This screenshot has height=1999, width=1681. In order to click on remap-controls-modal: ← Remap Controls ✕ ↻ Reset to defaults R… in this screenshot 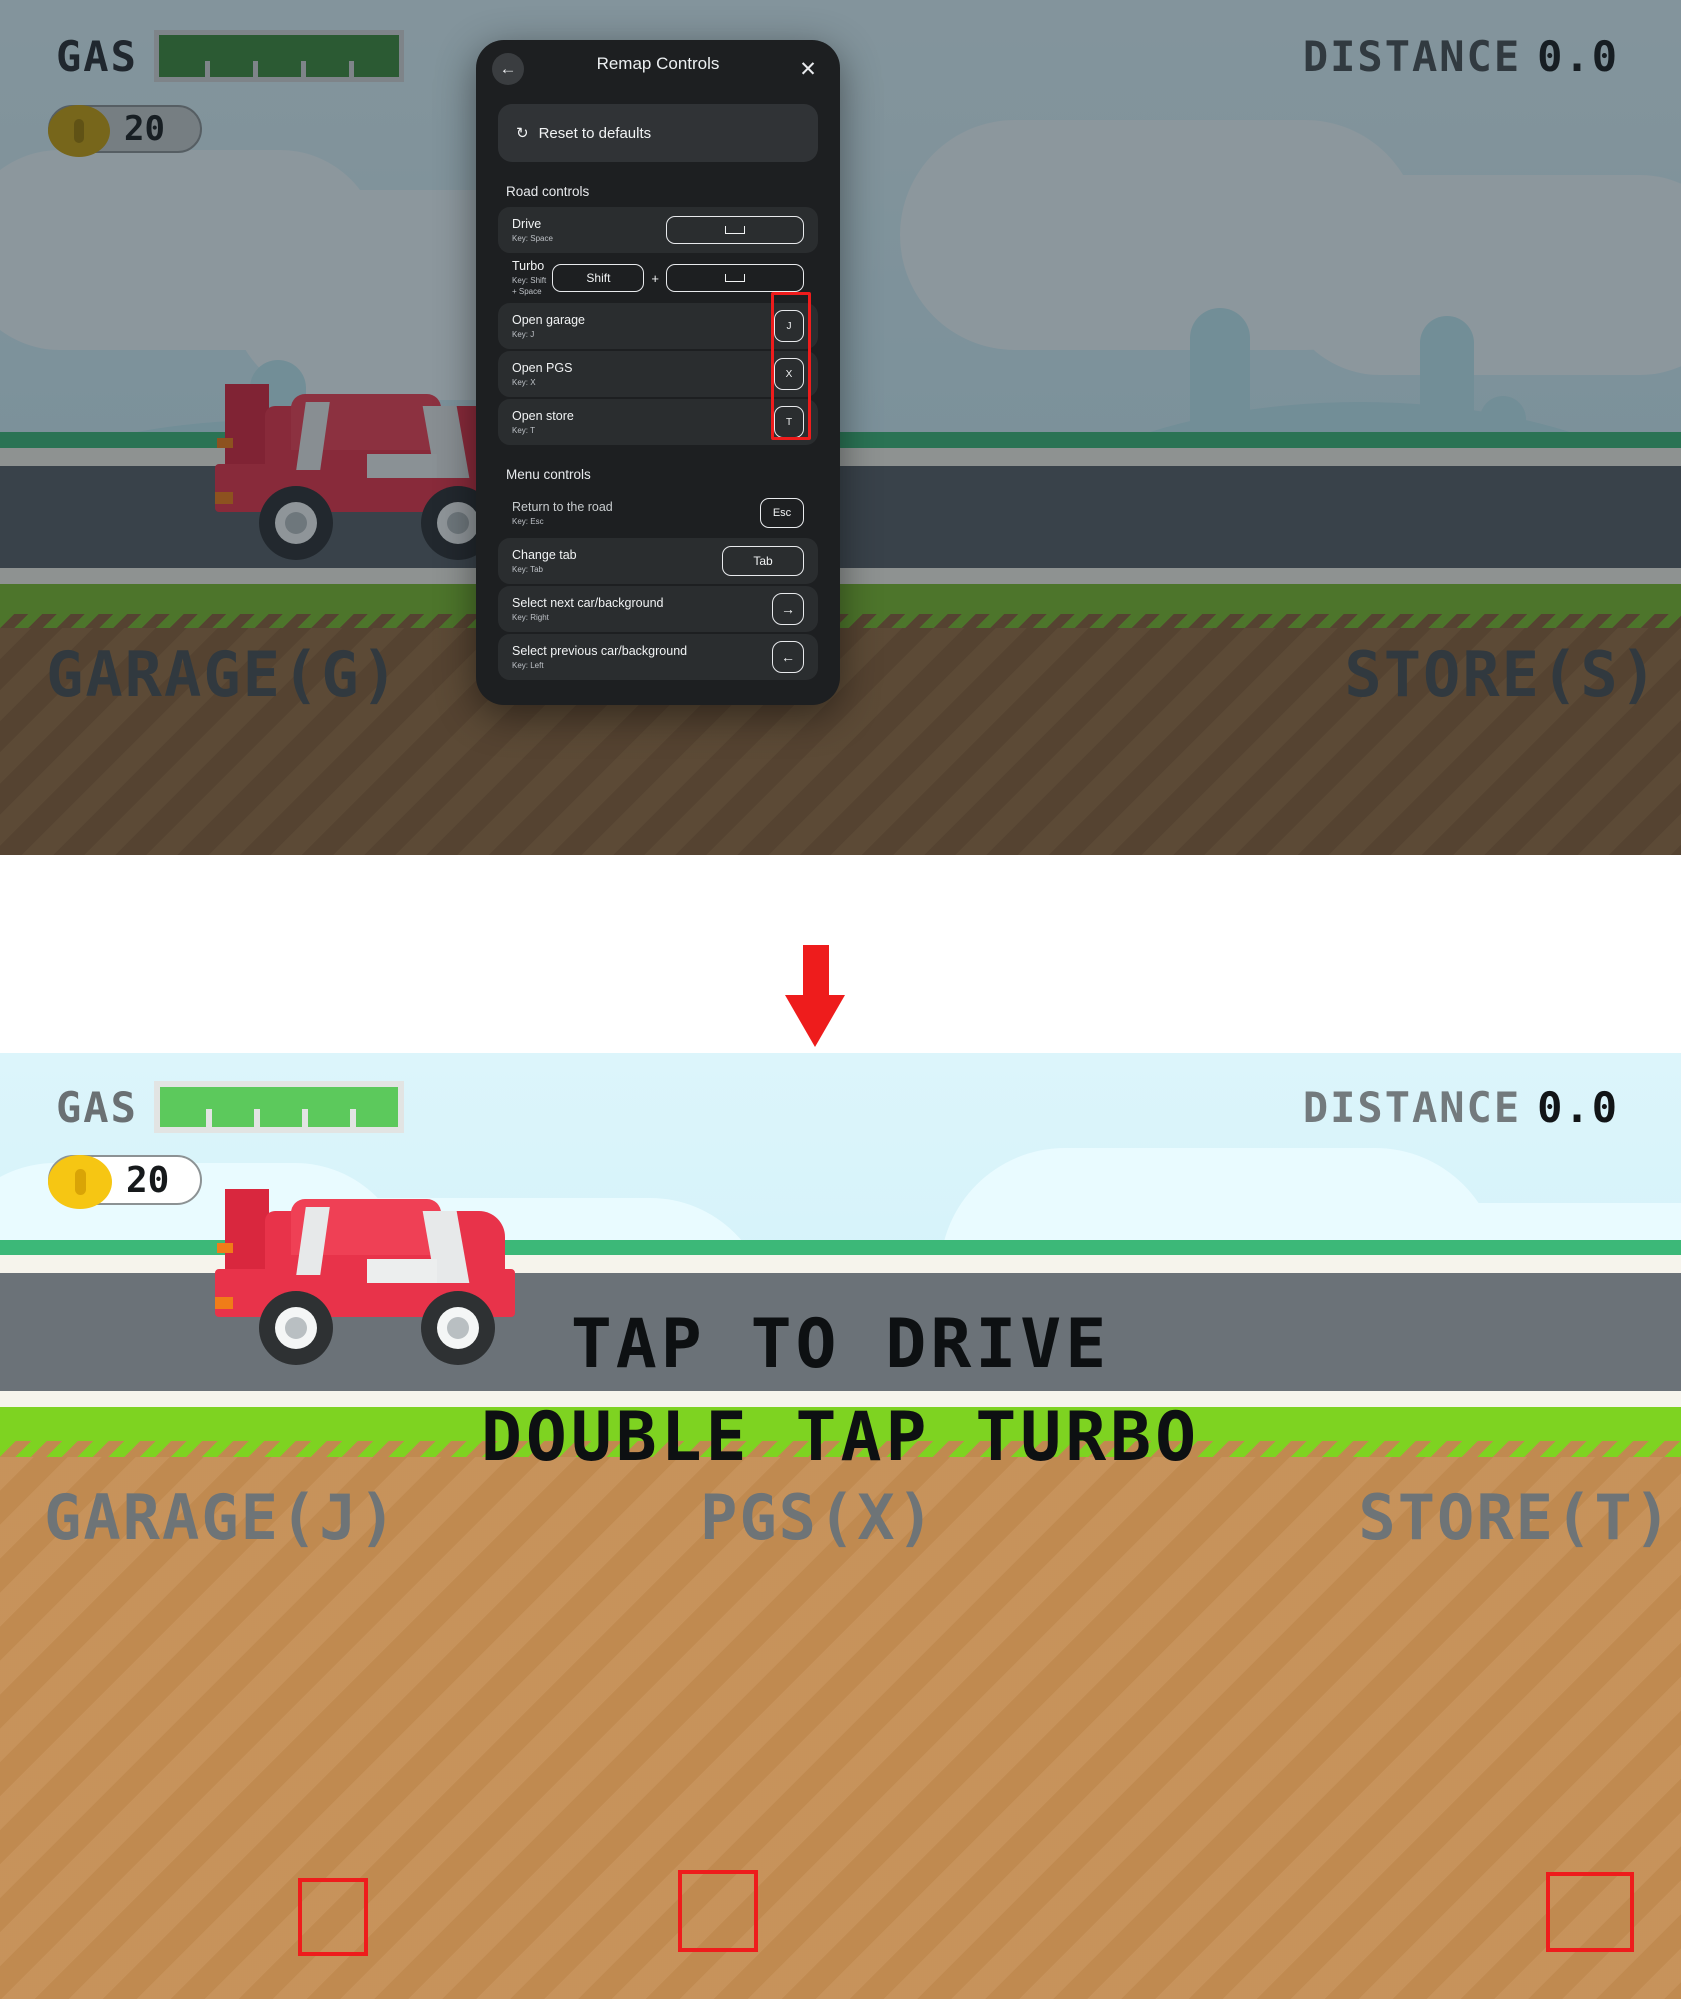, I will do `click(658, 372)`.